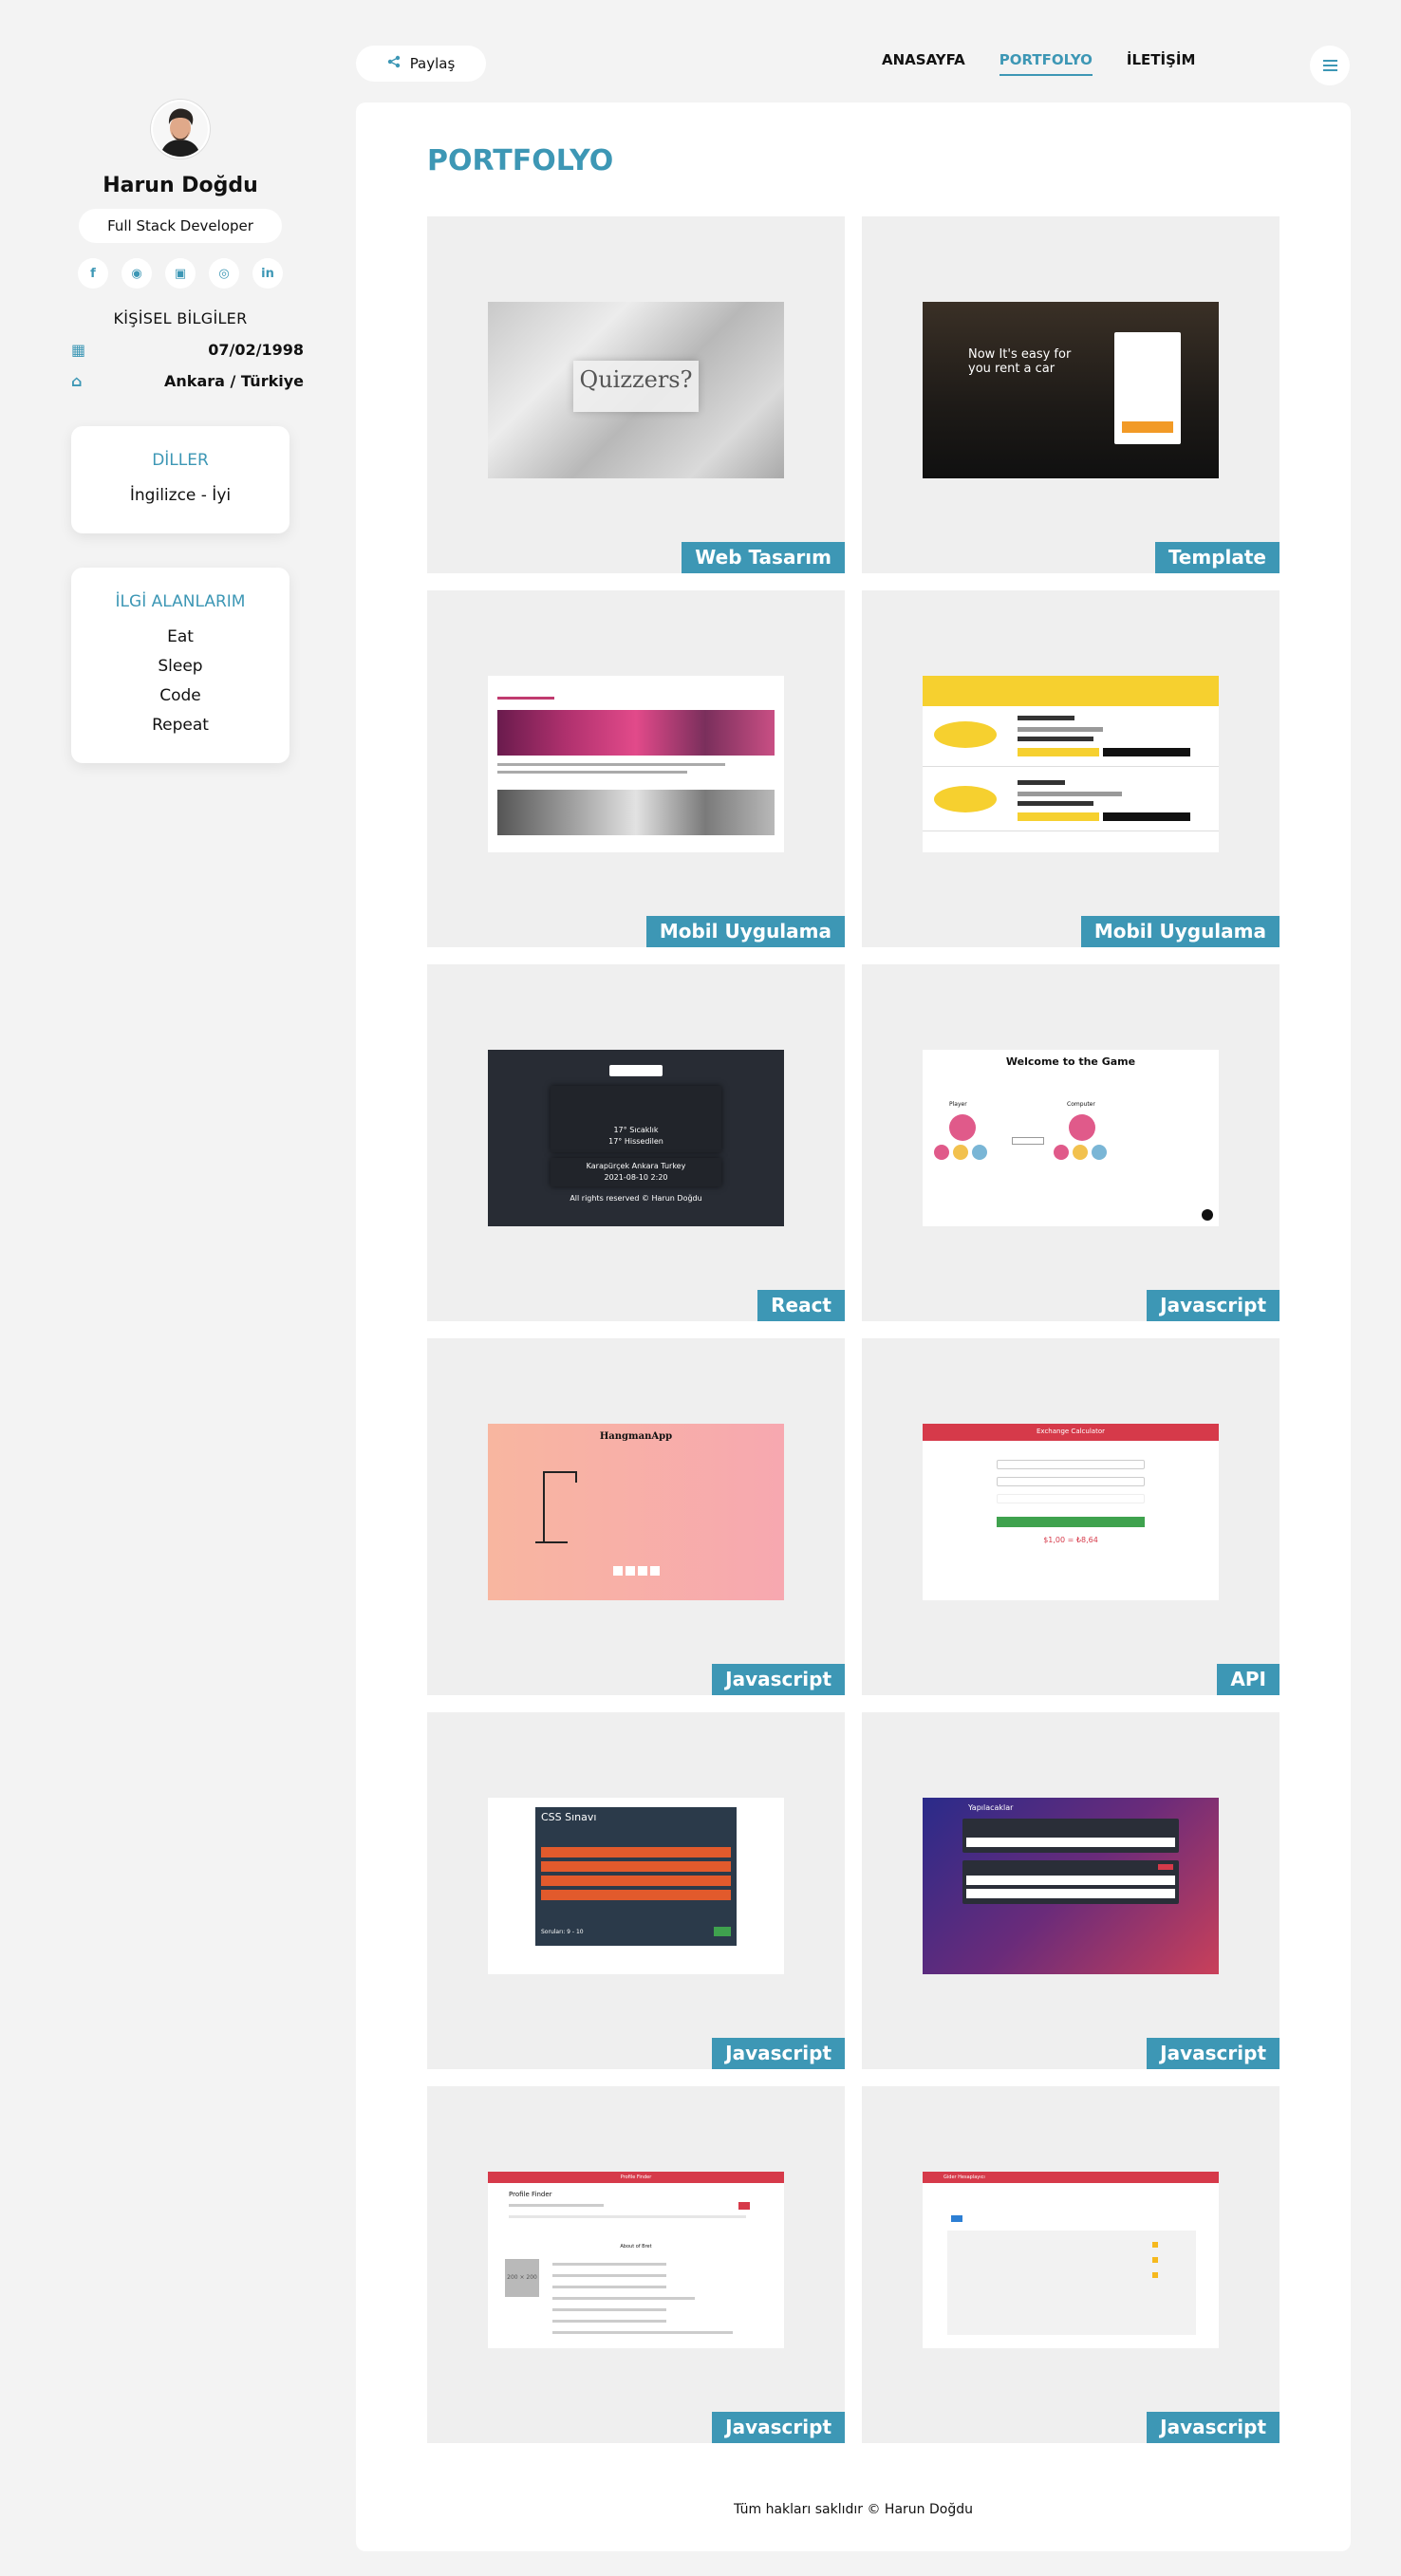 Image resolution: width=1401 pixels, height=2576 pixels. I want to click on budget-title: Gider Hesaplayıcı, so click(964, 2177).